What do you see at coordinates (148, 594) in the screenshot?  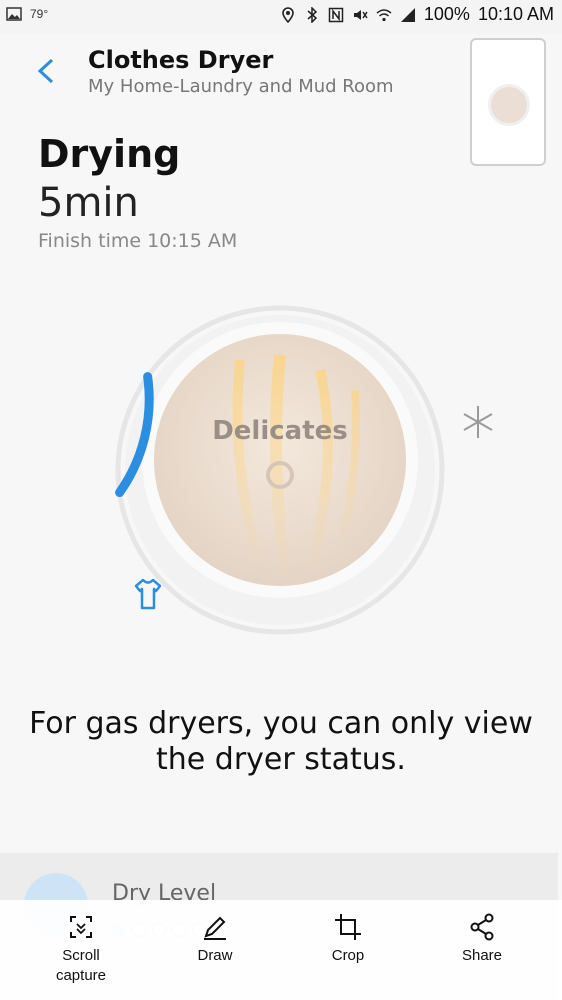 I see `shirt-icon` at bounding box center [148, 594].